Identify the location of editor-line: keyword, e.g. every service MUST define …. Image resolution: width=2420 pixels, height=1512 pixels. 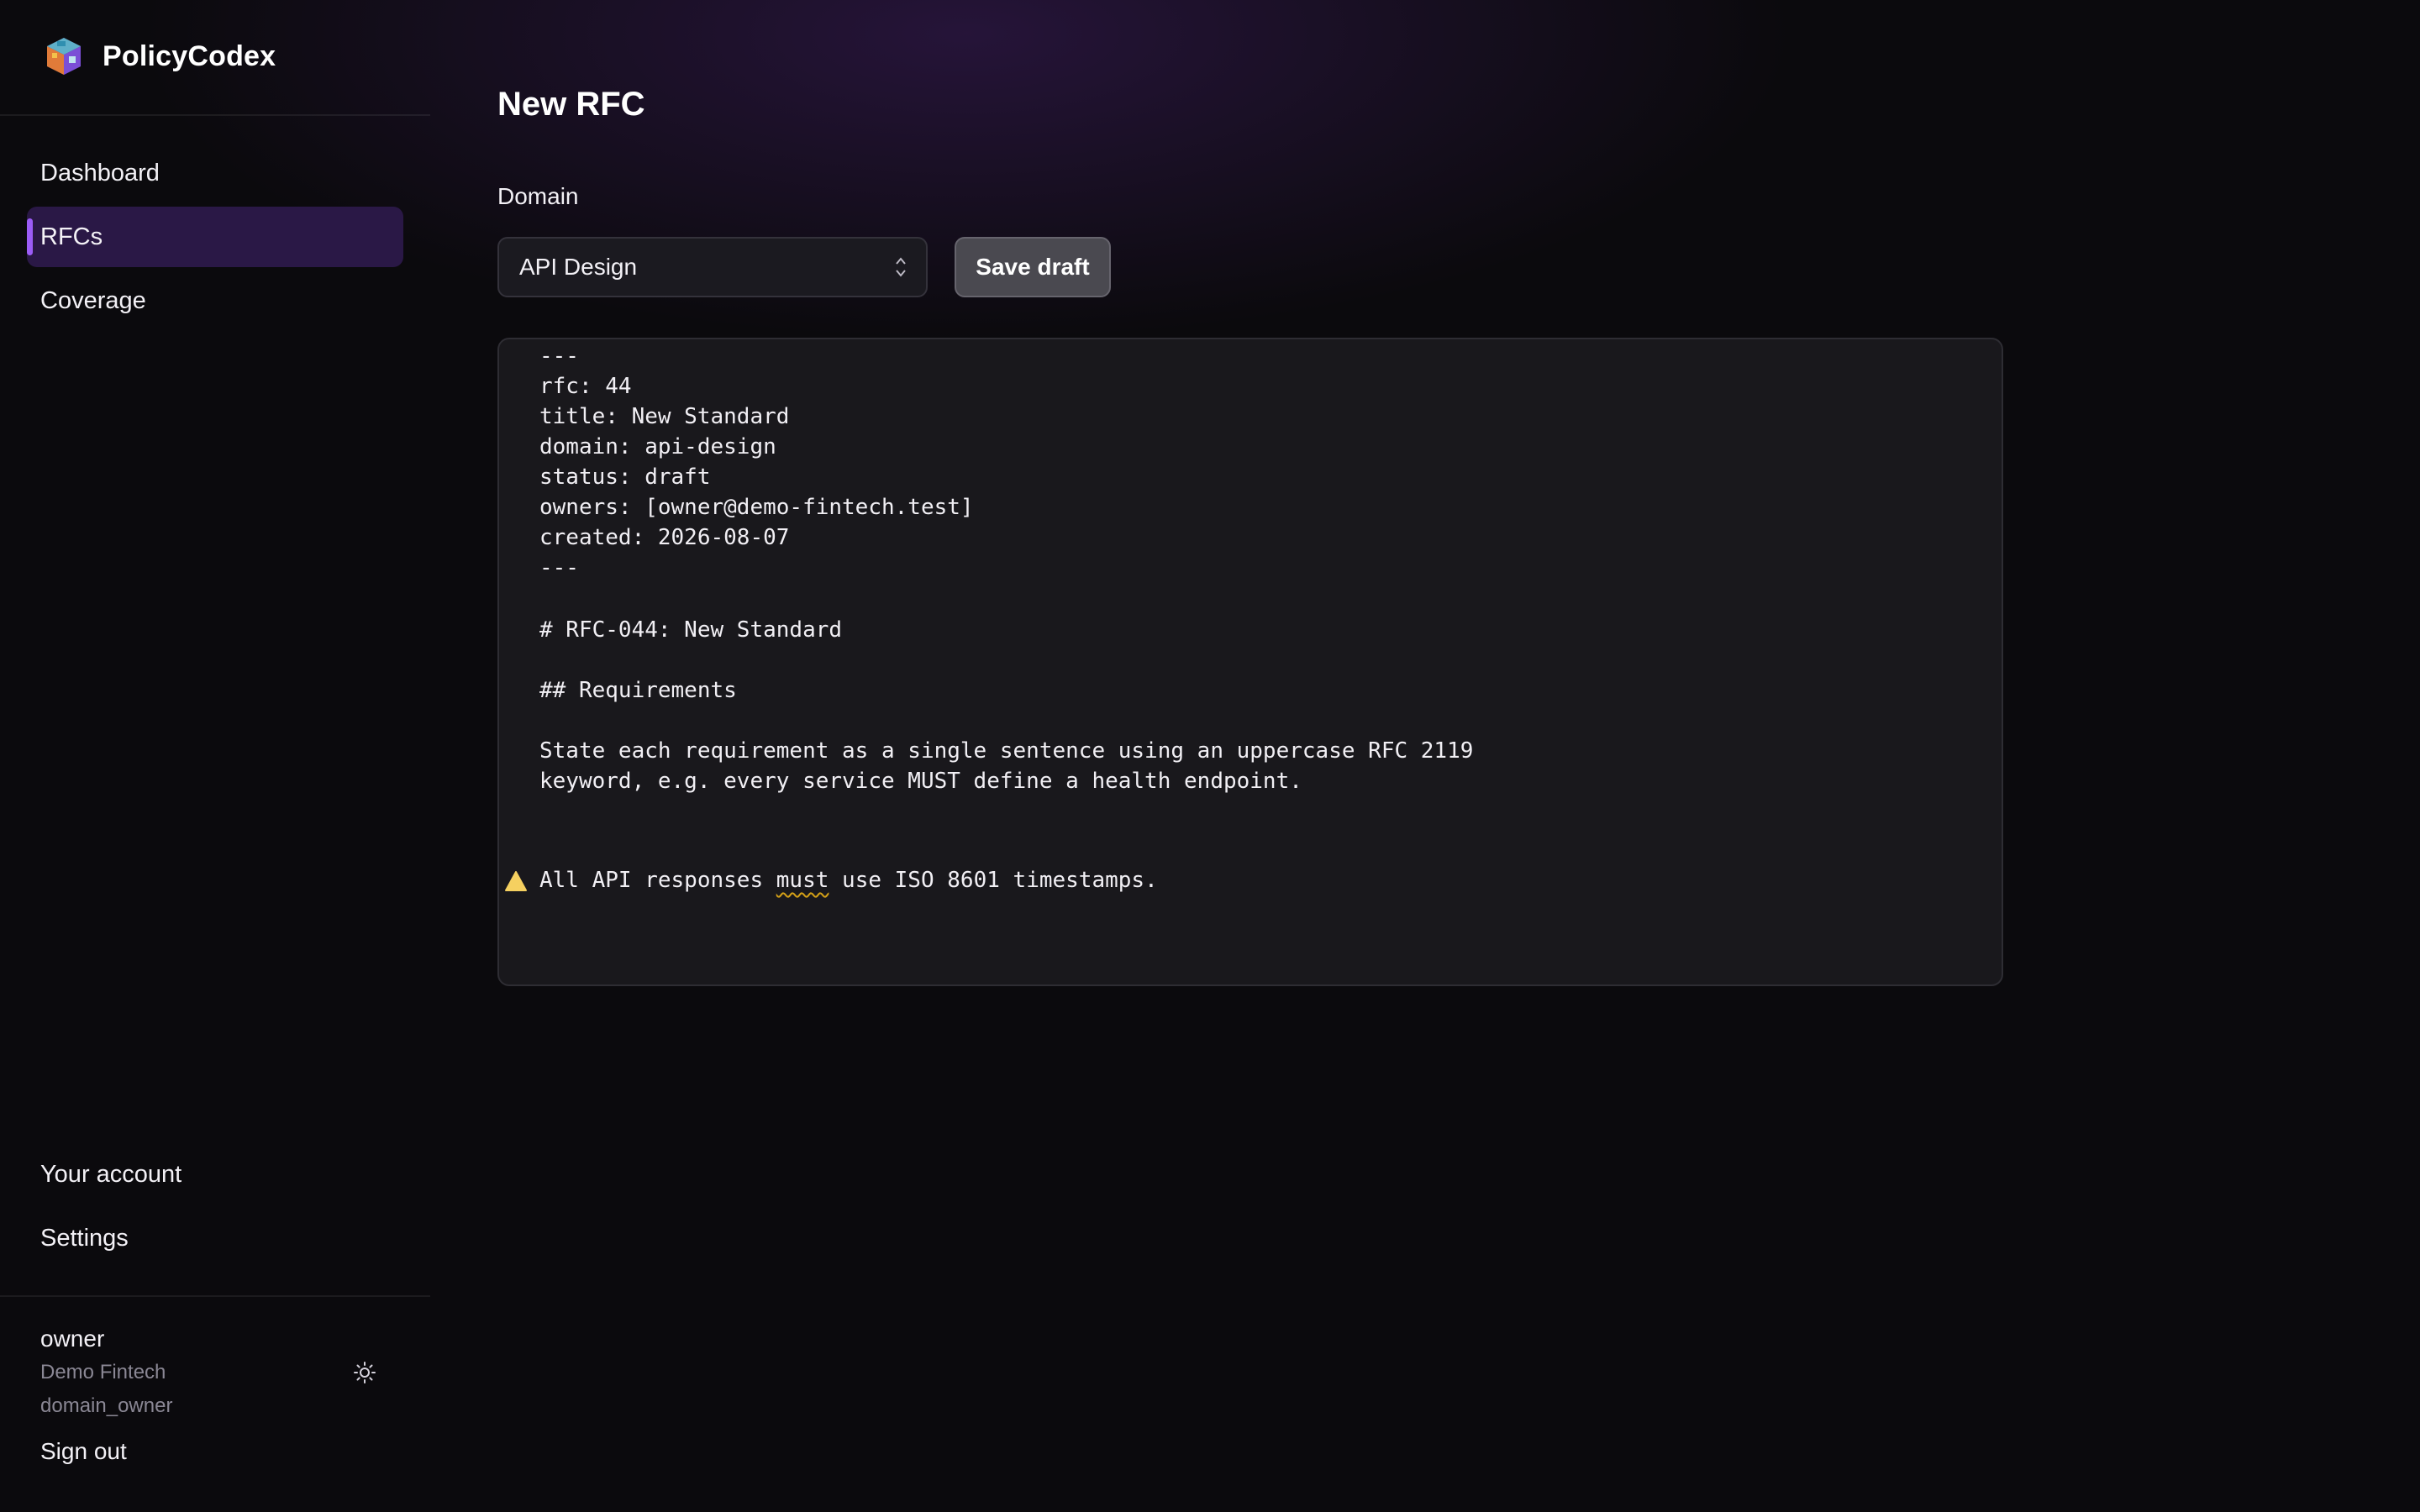
(921, 781).